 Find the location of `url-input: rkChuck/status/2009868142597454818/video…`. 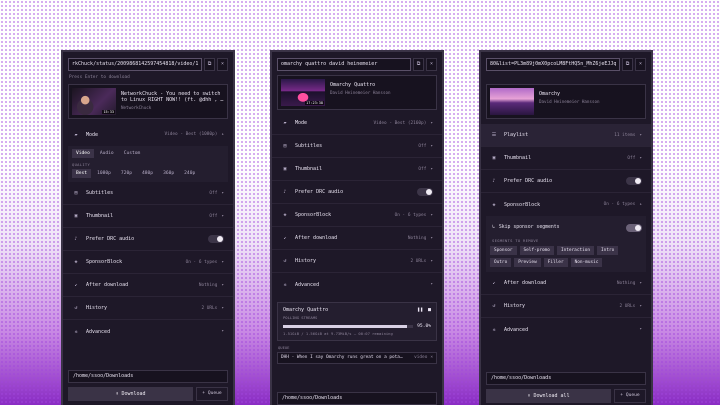

url-input: rkChuck/status/2009868142597454818/video… is located at coordinates (135, 64).